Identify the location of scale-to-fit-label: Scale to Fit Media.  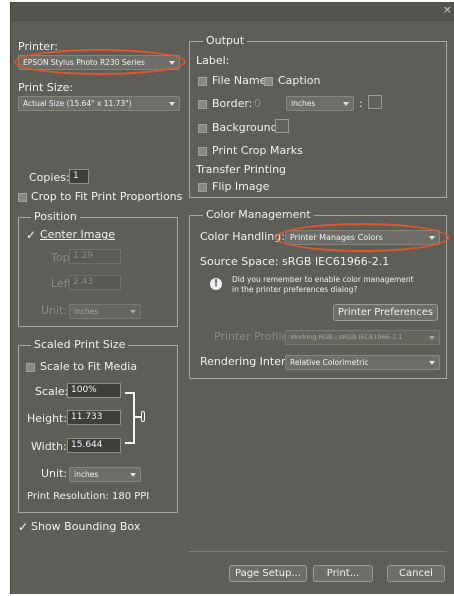
(89, 366).